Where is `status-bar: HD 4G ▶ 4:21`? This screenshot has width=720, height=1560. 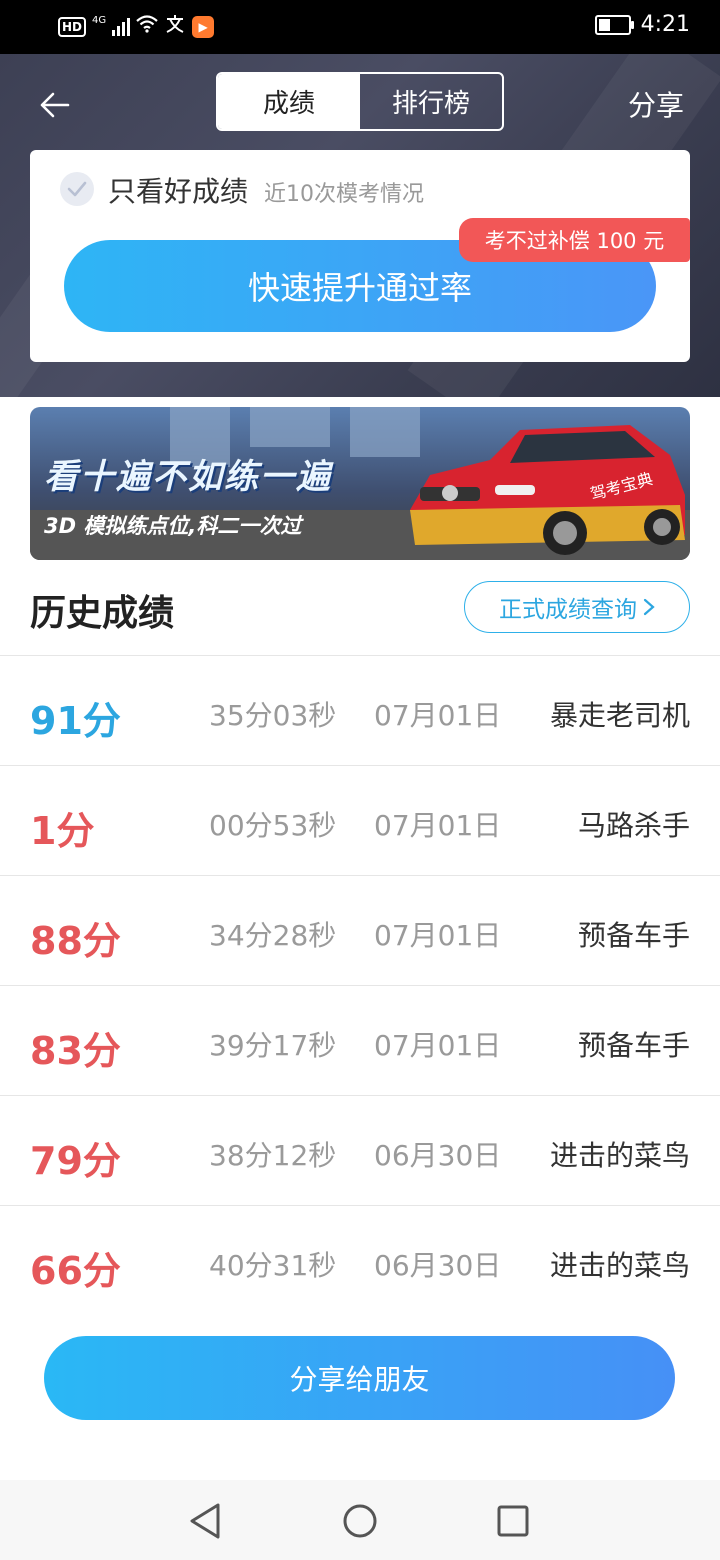
status-bar: HD 4G ▶ 4:21 is located at coordinates (360, 27).